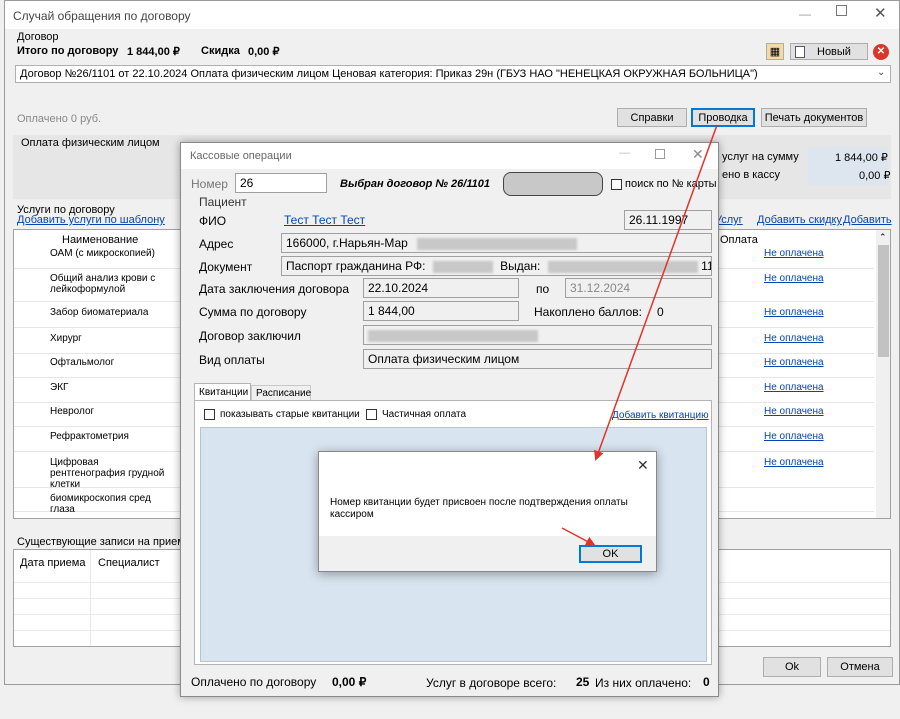 This screenshot has width=900, height=719. I want to click on annotation-arrows, so click(639, 335).